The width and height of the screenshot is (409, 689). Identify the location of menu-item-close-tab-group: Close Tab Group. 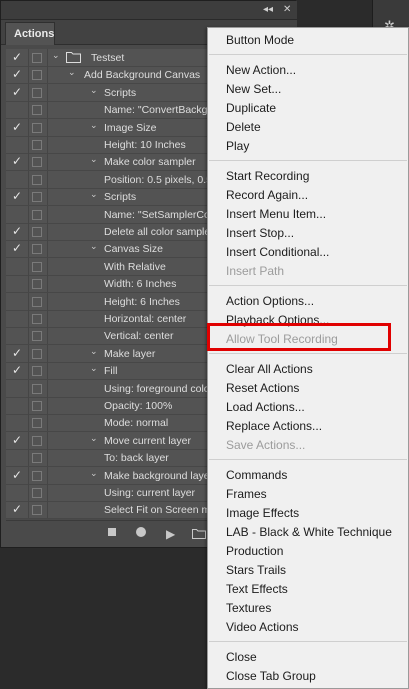
(271, 676).